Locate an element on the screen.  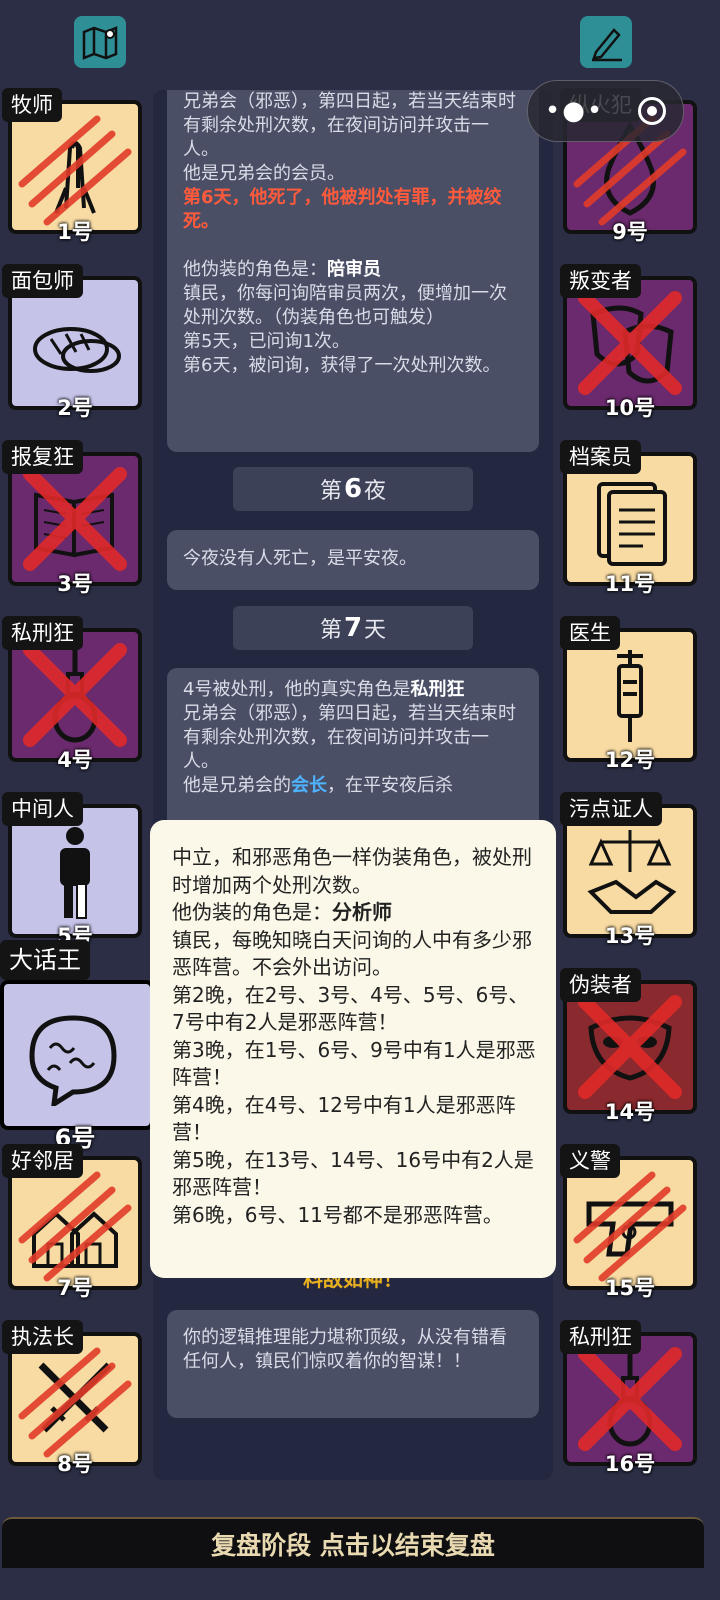
log-line: 他是兄弟会的会员。 is located at coordinates (264, 173).